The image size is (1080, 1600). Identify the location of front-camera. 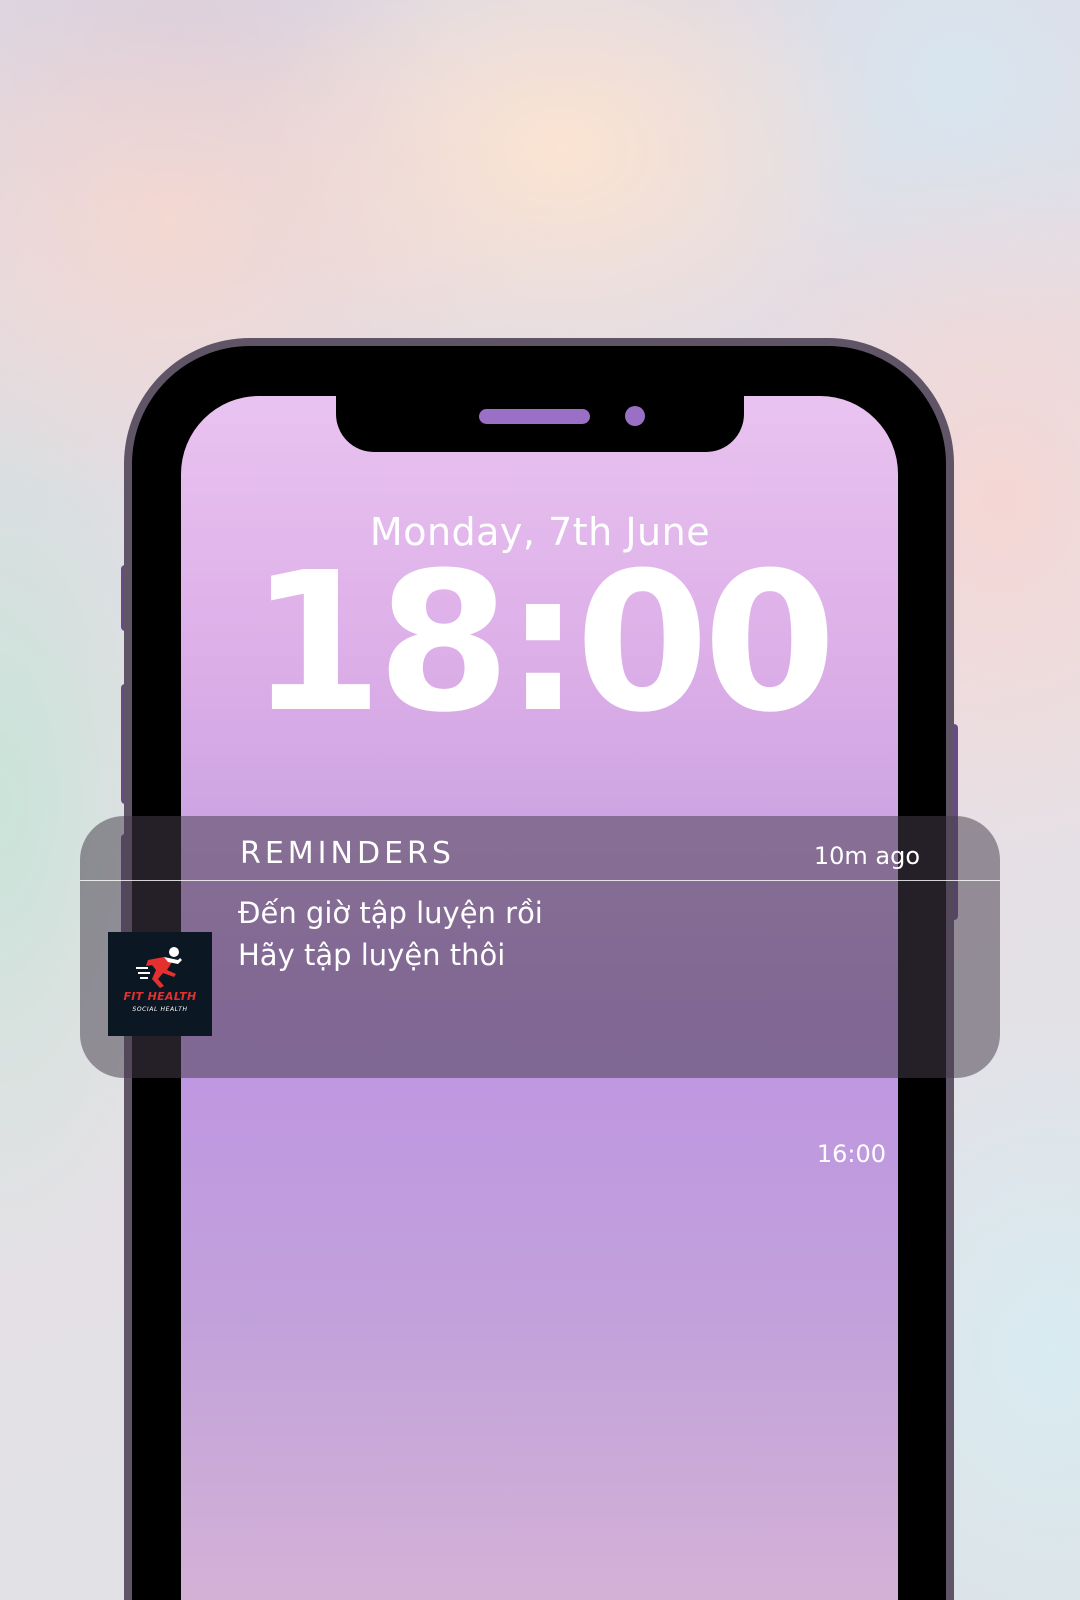
(635, 416).